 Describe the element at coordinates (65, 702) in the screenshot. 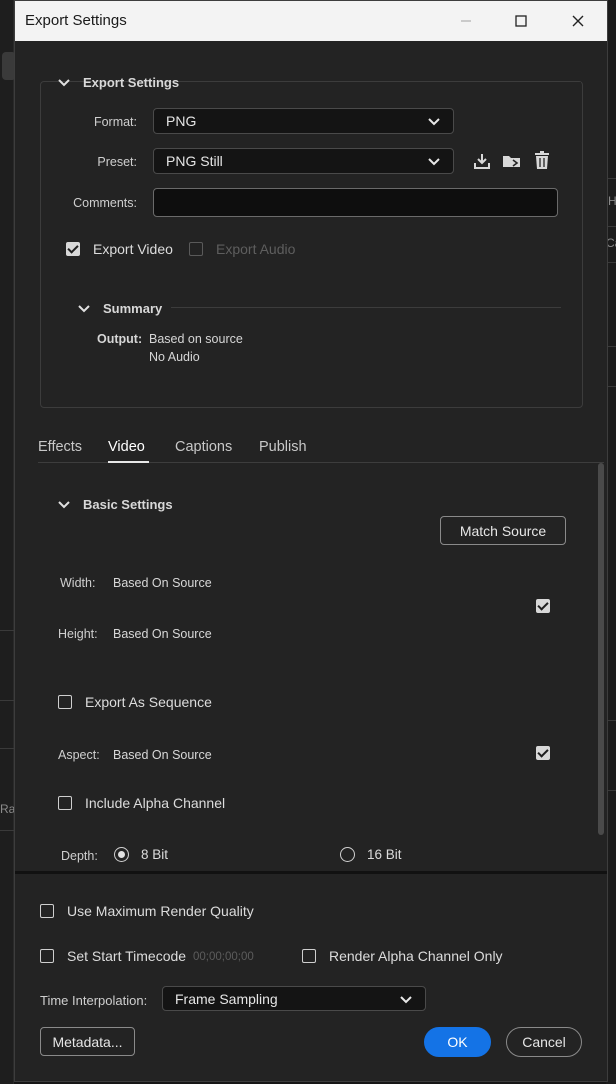

I see `export-sequence-checkbox` at that location.